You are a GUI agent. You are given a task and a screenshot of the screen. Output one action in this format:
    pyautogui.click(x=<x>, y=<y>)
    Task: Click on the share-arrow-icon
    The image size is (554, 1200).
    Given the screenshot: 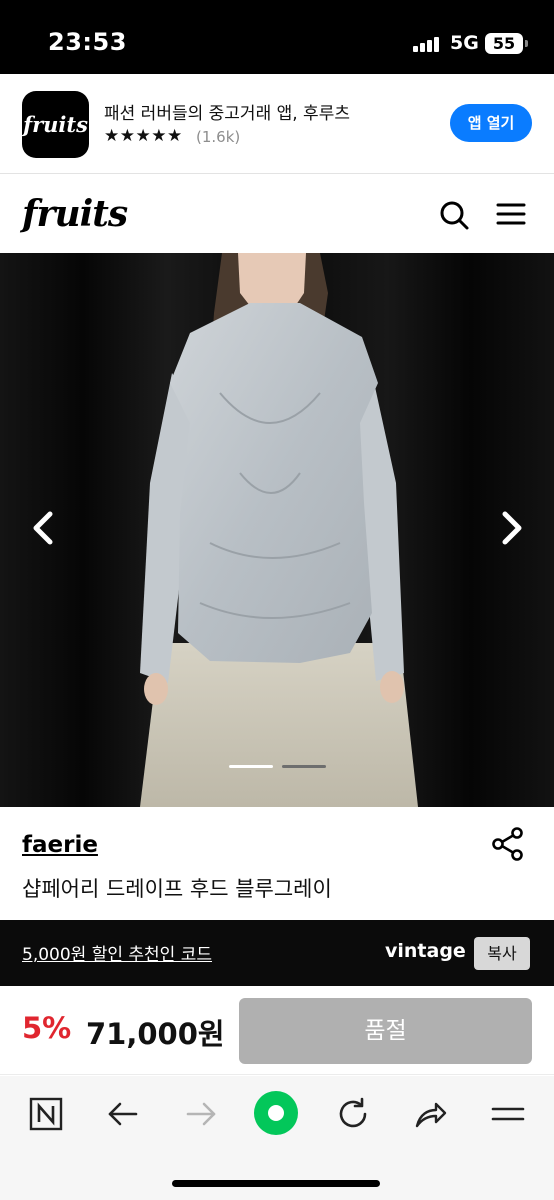 What is the action you would take?
    pyautogui.click(x=430, y=1114)
    